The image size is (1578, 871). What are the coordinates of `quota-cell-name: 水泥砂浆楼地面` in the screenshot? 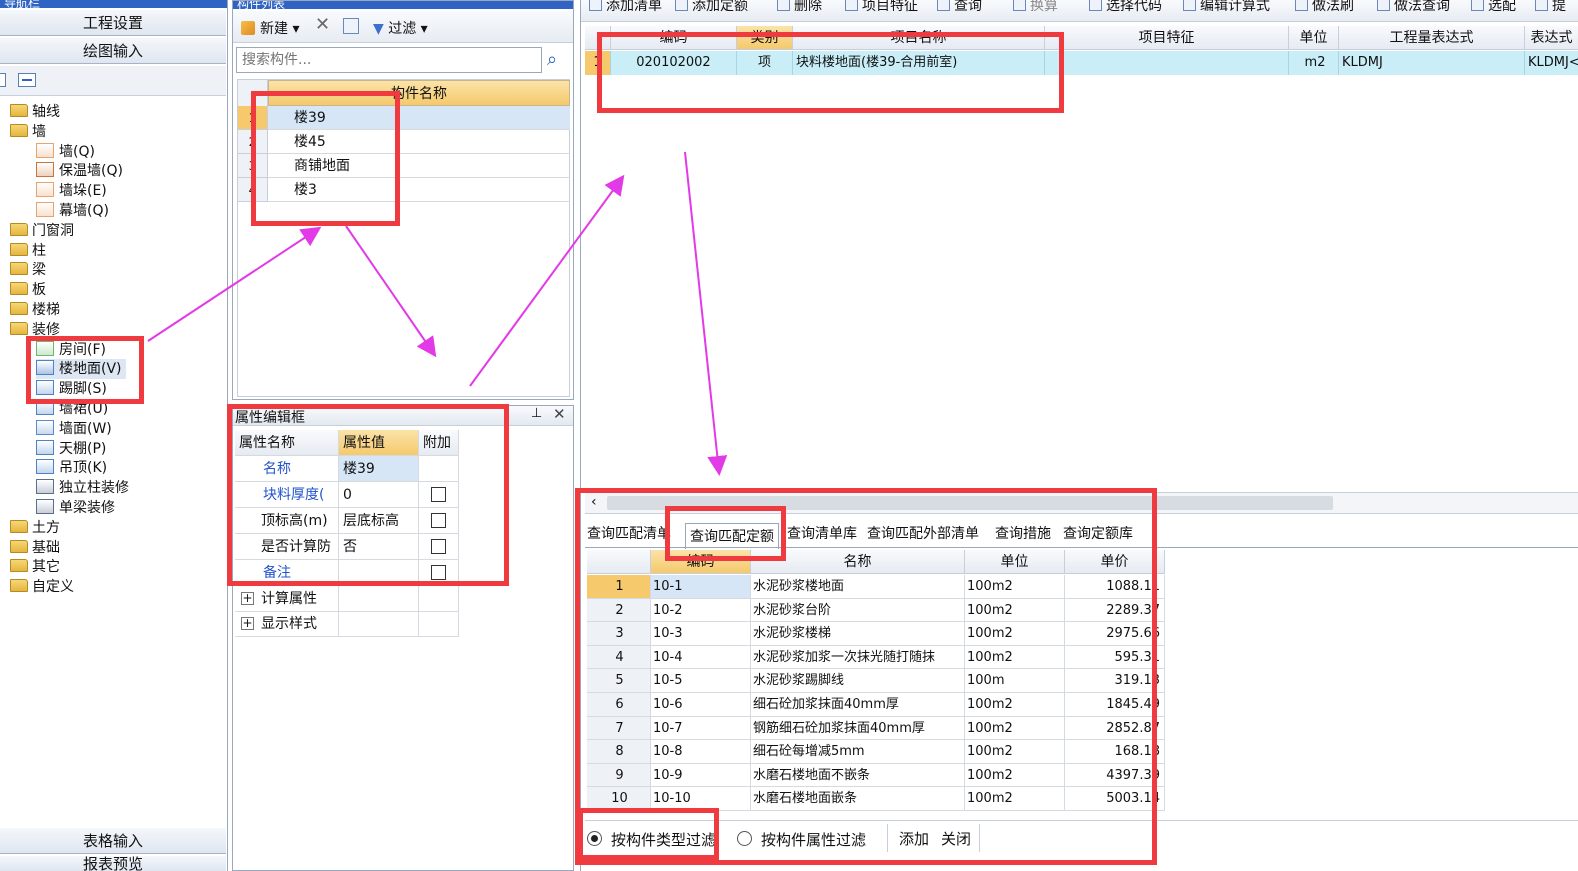 It's located at (858, 587).